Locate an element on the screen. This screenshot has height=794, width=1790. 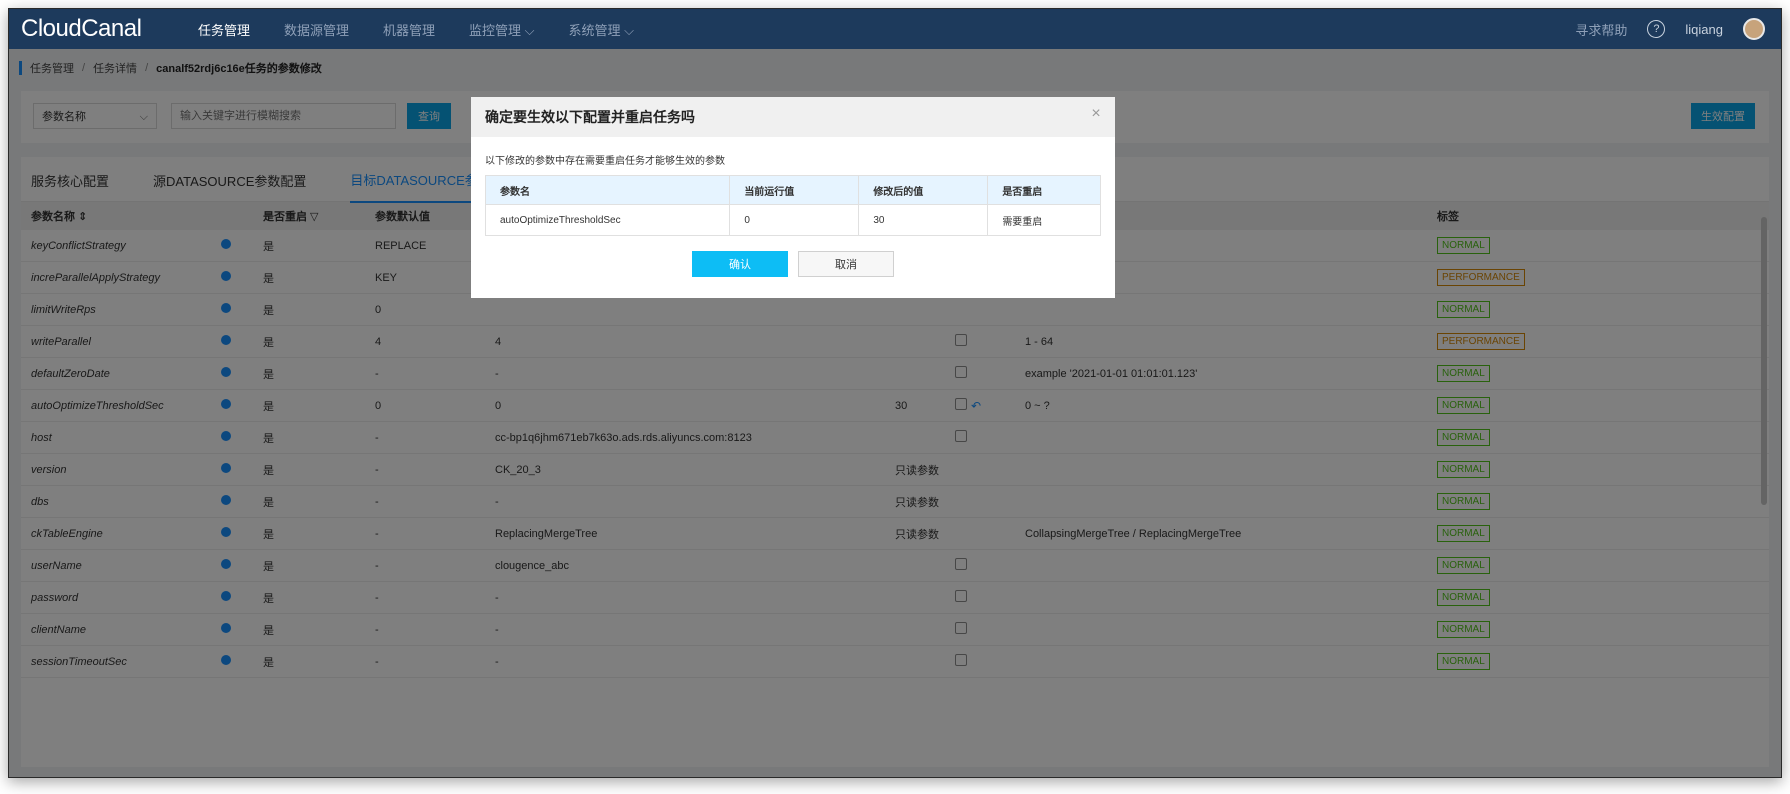
dialog-cell: autoOptimizeThresholdSec is located at coordinates (607, 220).